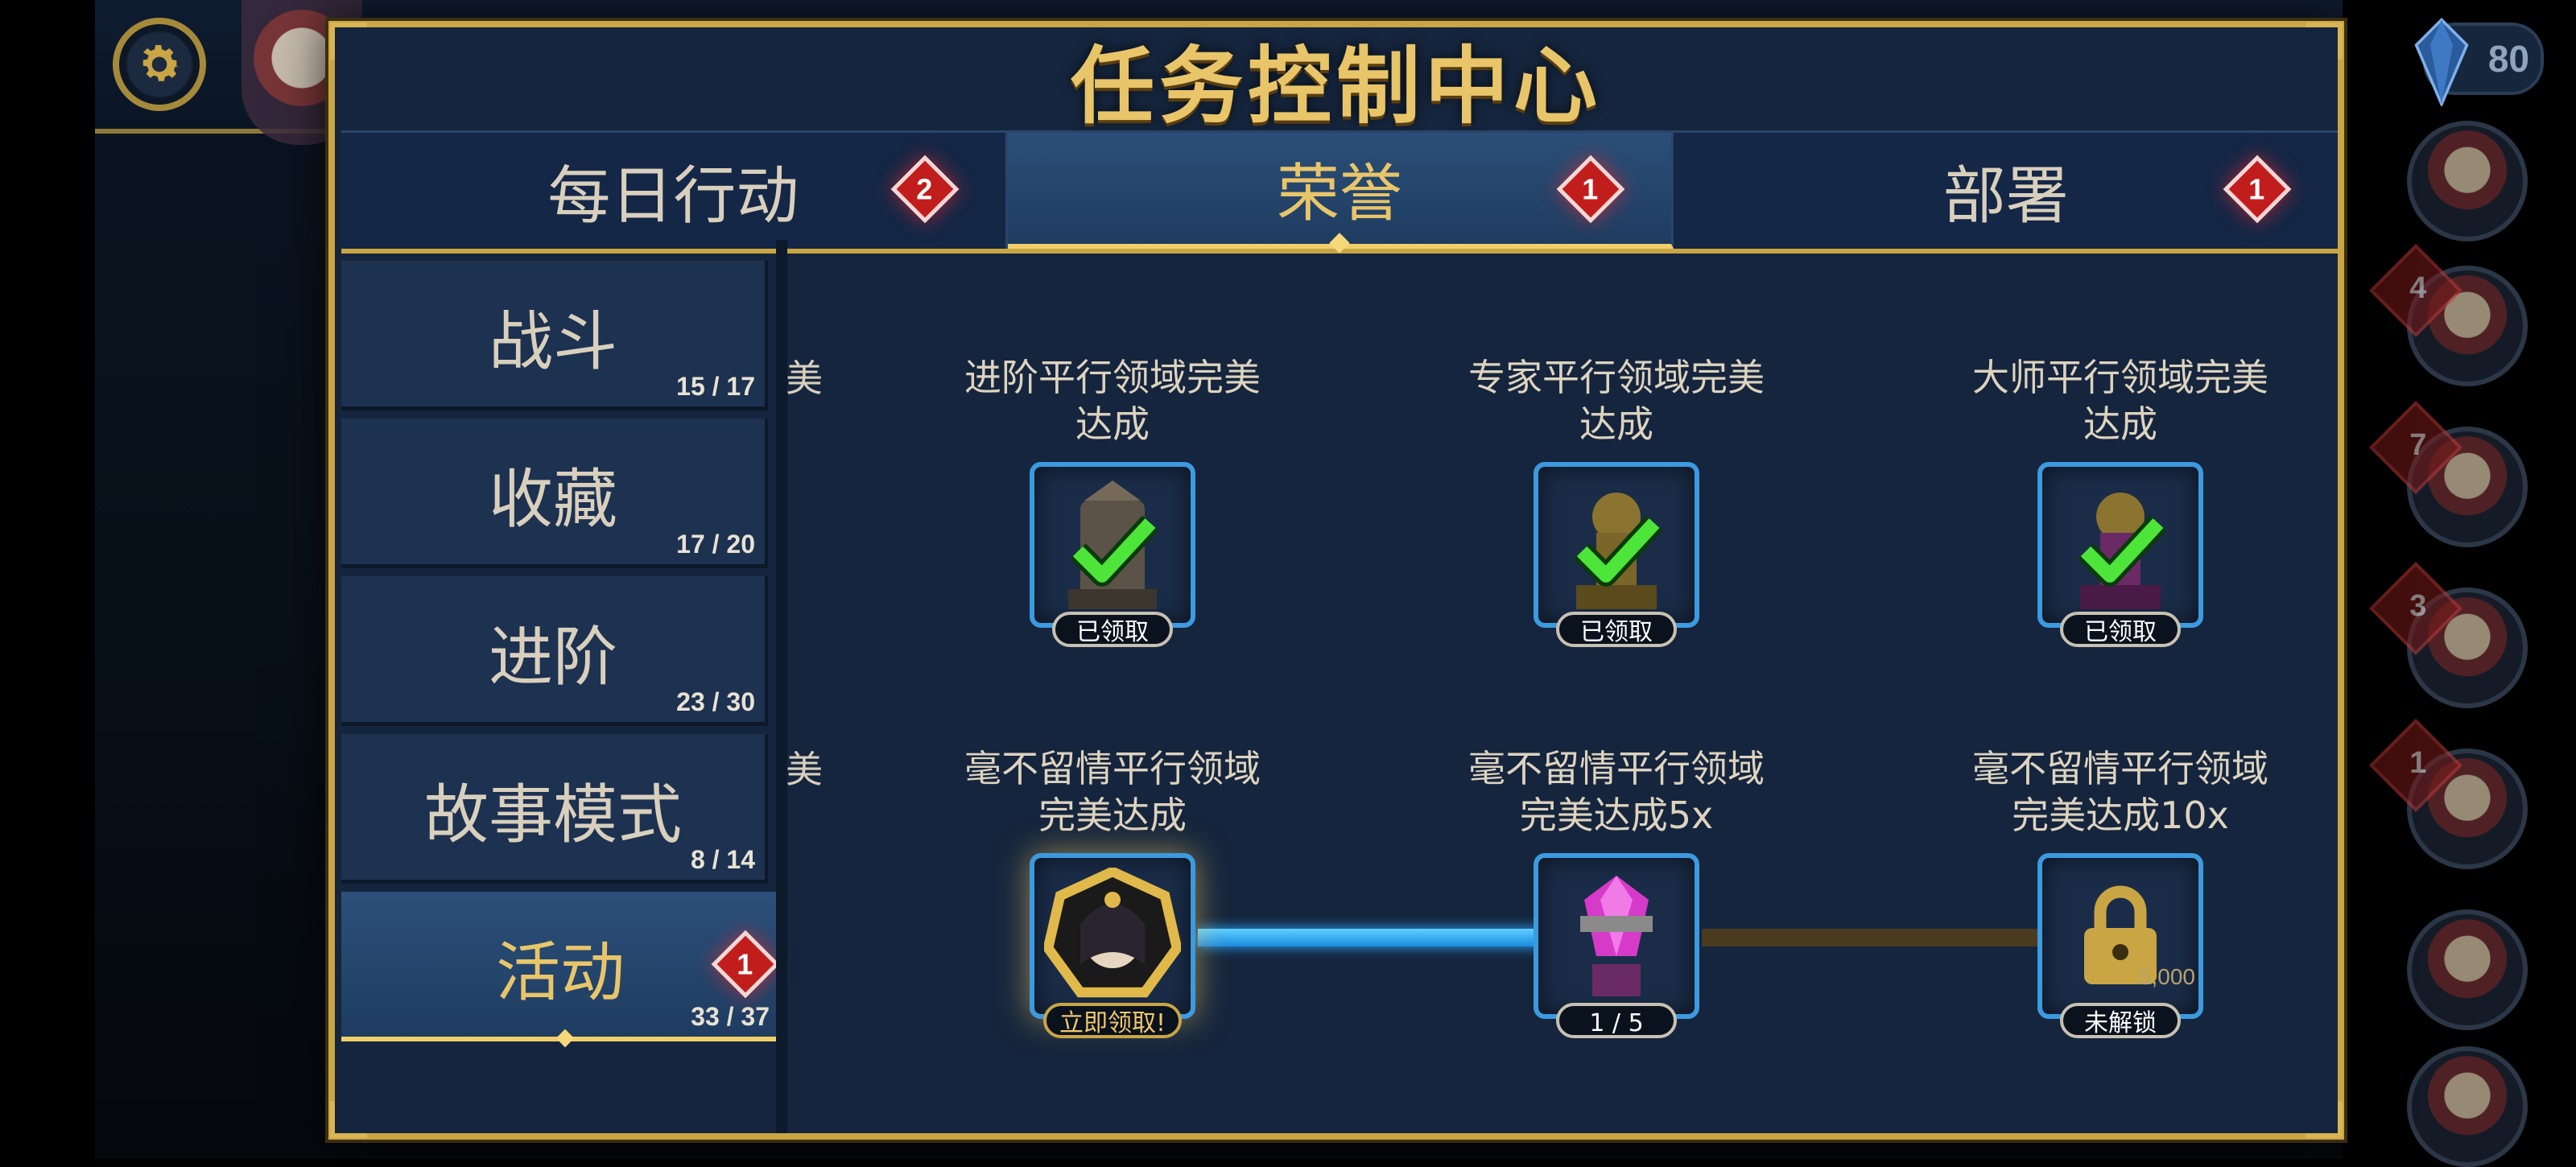 This screenshot has height=1167, width=2576. I want to click on category-battle: 战斗 15 / 17, so click(554, 335).